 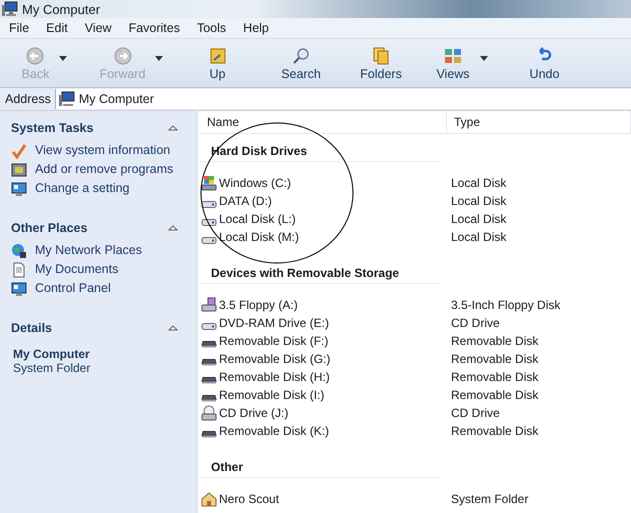 What do you see at coordinates (274, 359) in the screenshot?
I see `drive-name: Removable Disk (G:)` at bounding box center [274, 359].